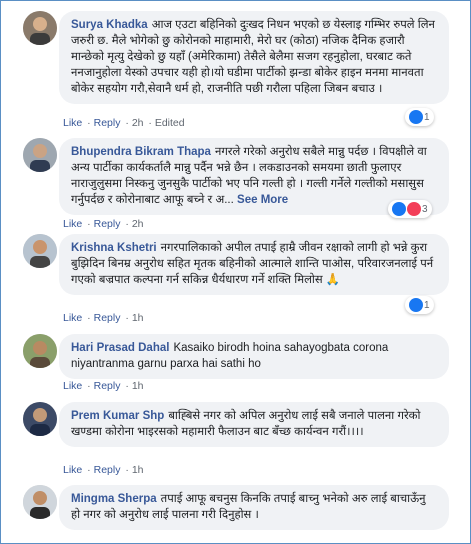 The image size is (471, 544). What do you see at coordinates (120, 348) in the screenshot?
I see `comment-author: Hari Prasad Dahal` at bounding box center [120, 348].